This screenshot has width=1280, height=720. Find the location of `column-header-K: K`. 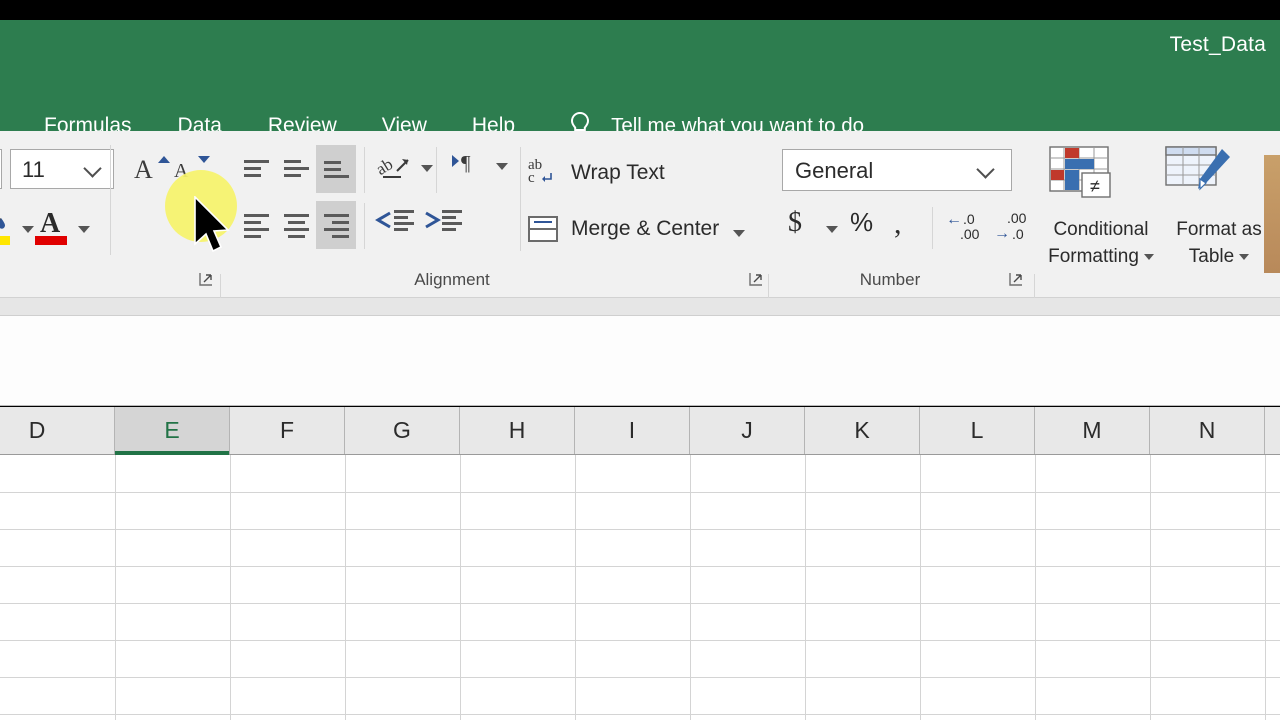

column-header-K: K is located at coordinates (862, 430).